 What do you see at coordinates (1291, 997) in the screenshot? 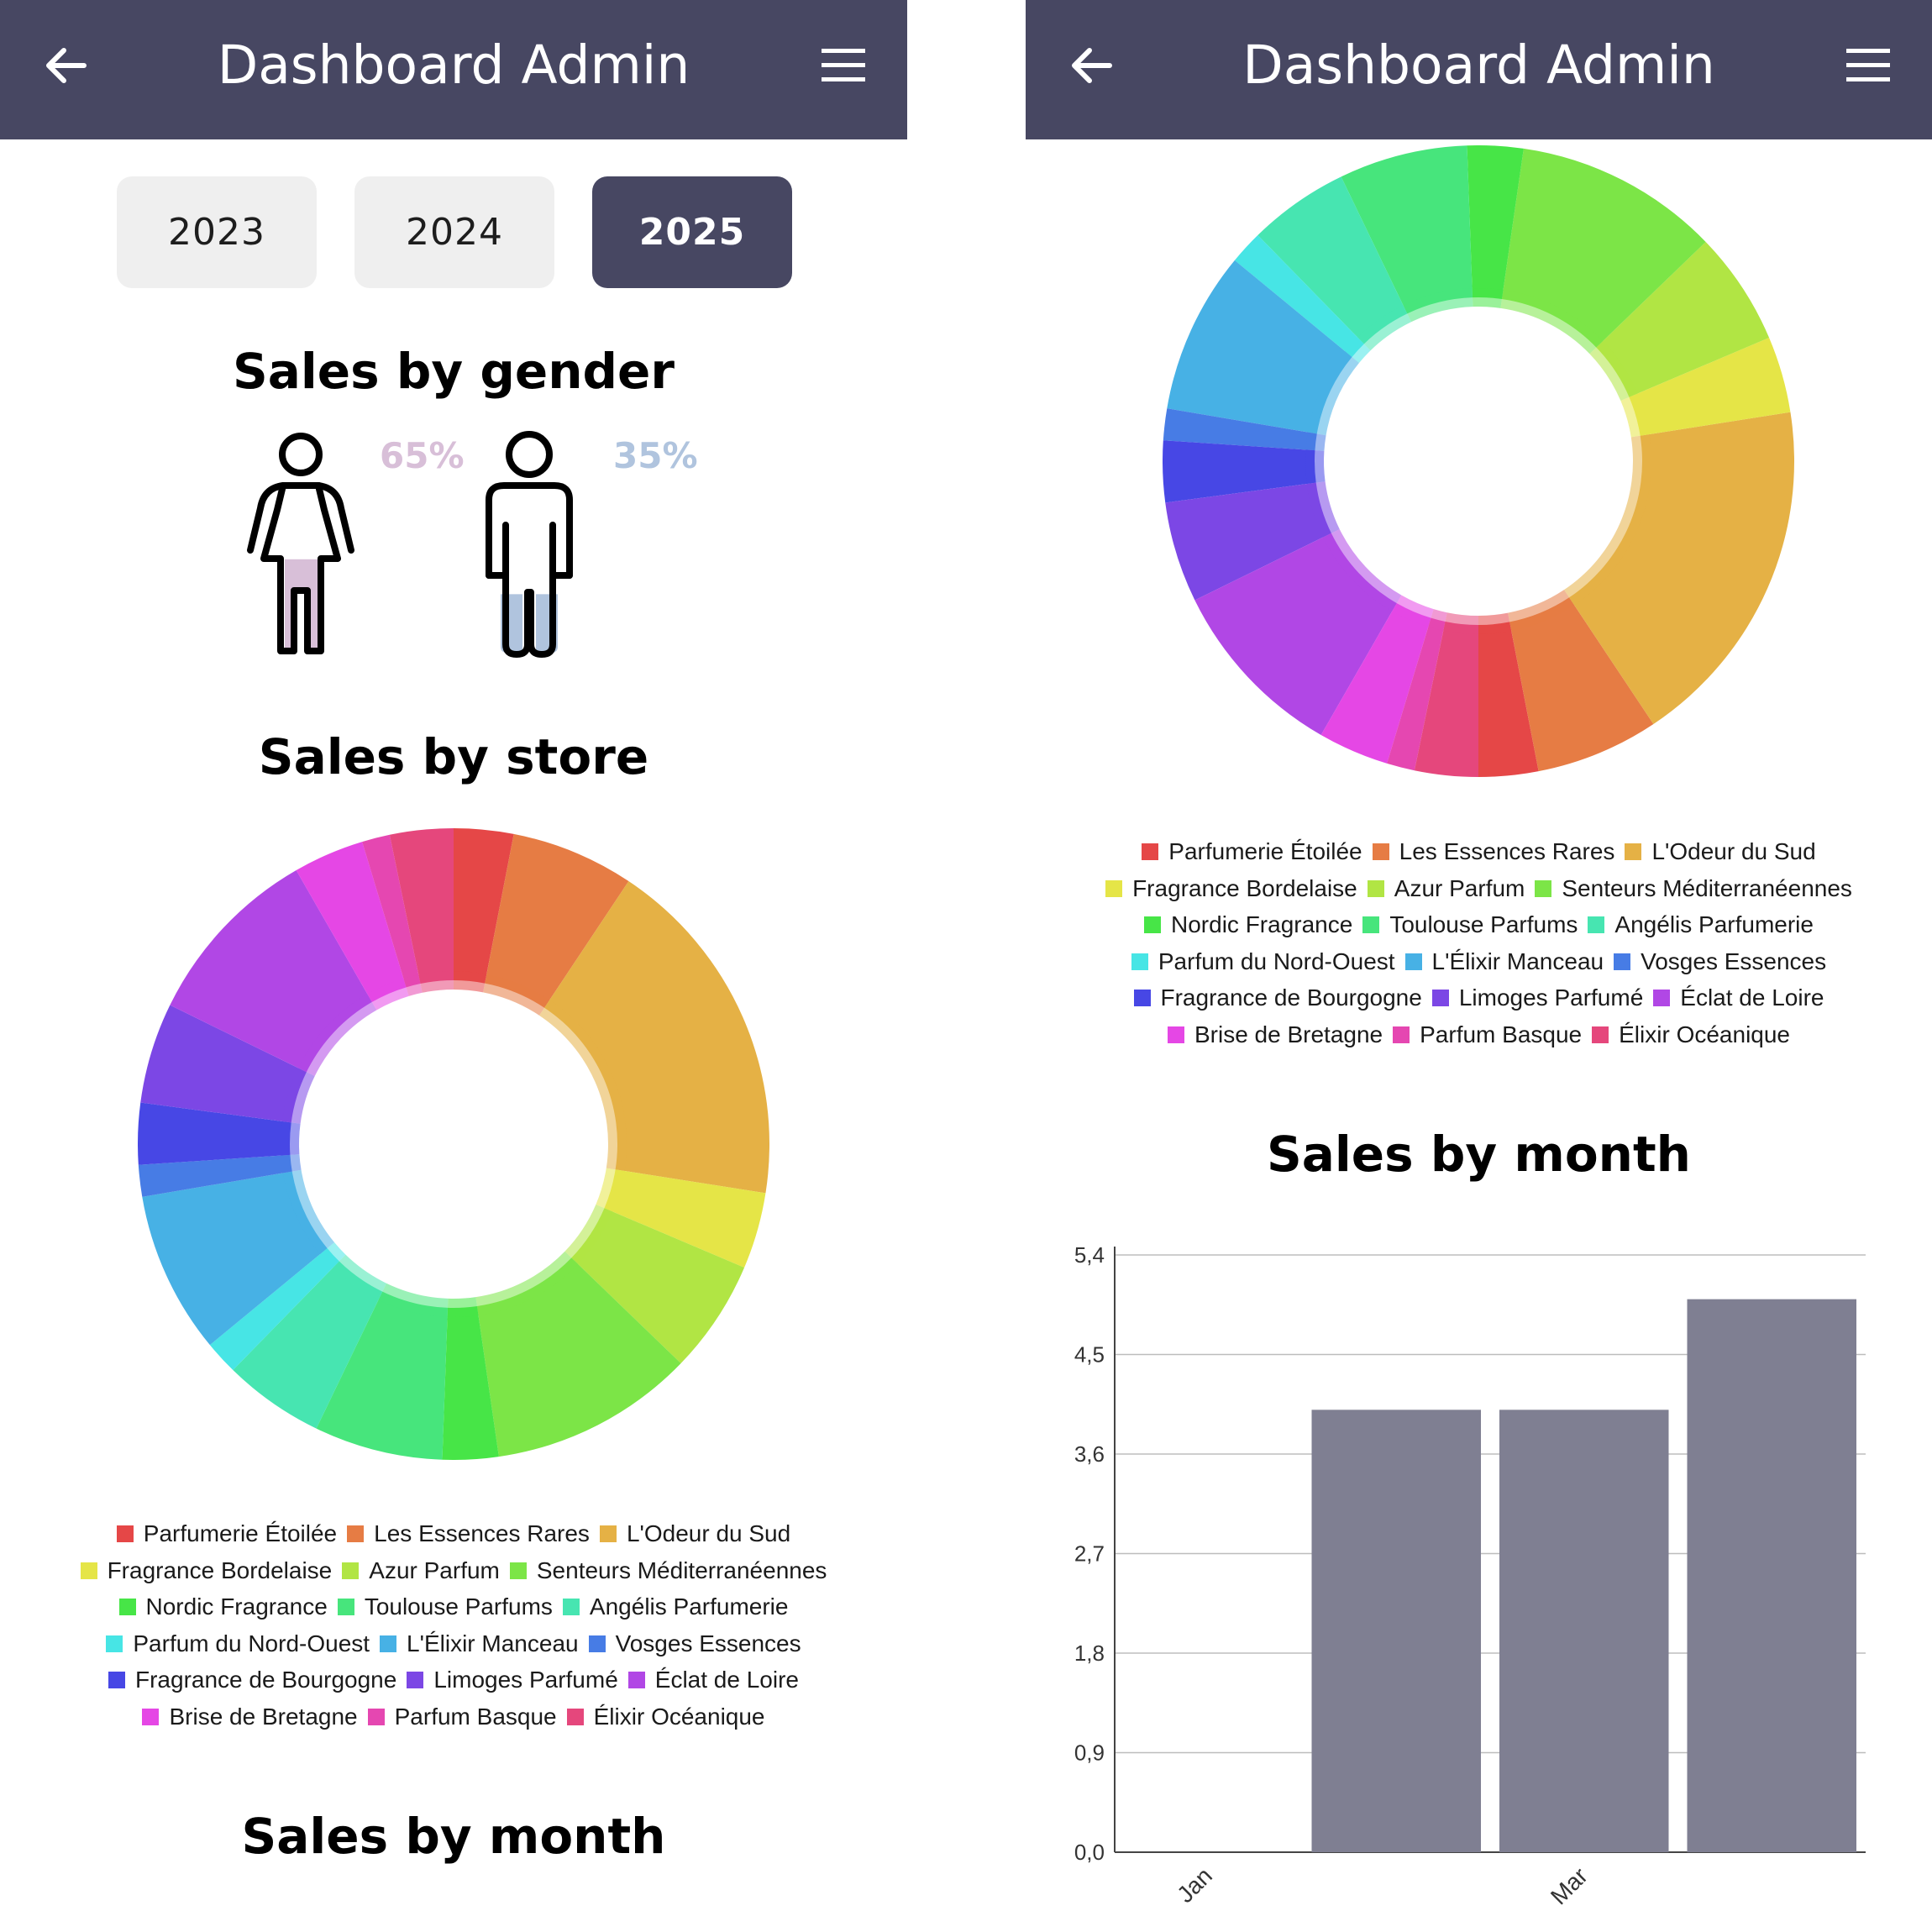
I see `legend-label: Fragrance de Bourgogne` at bounding box center [1291, 997].